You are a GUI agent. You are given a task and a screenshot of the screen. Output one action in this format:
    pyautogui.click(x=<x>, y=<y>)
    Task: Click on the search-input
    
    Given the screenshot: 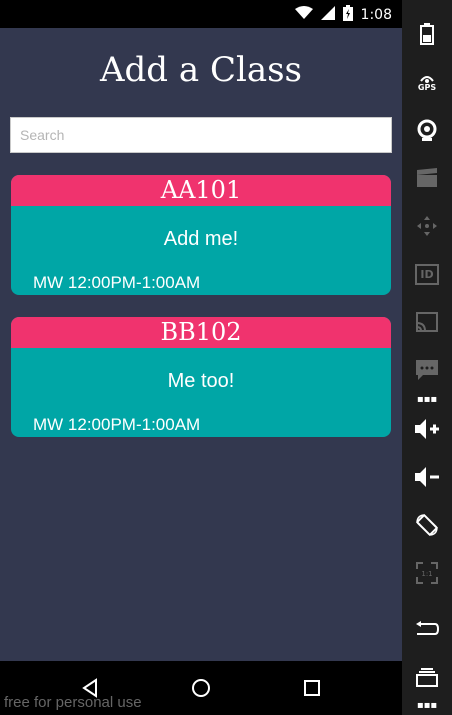 What is the action you would take?
    pyautogui.click(x=201, y=135)
    